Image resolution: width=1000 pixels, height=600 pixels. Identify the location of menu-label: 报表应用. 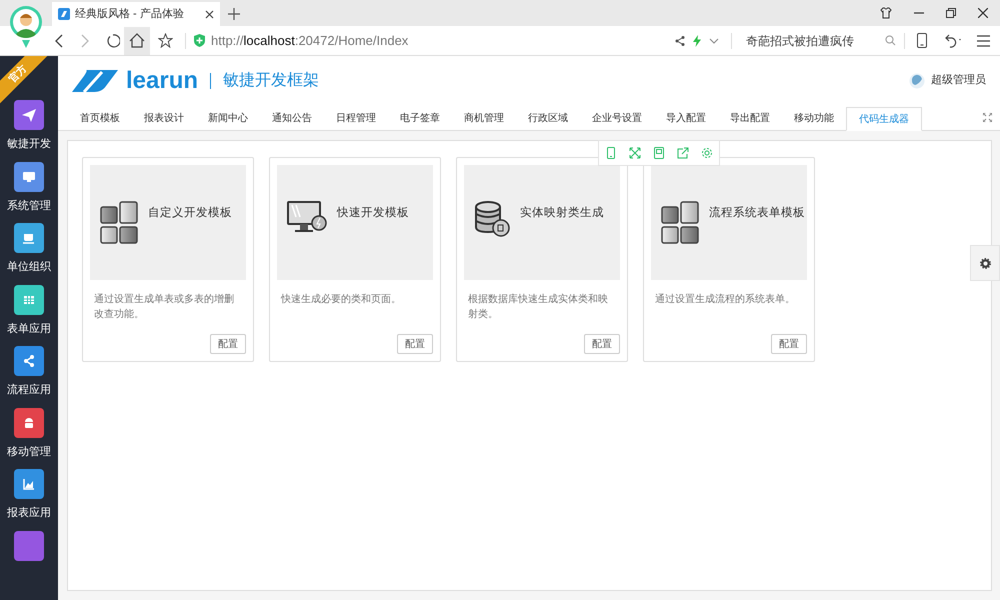
(29, 513).